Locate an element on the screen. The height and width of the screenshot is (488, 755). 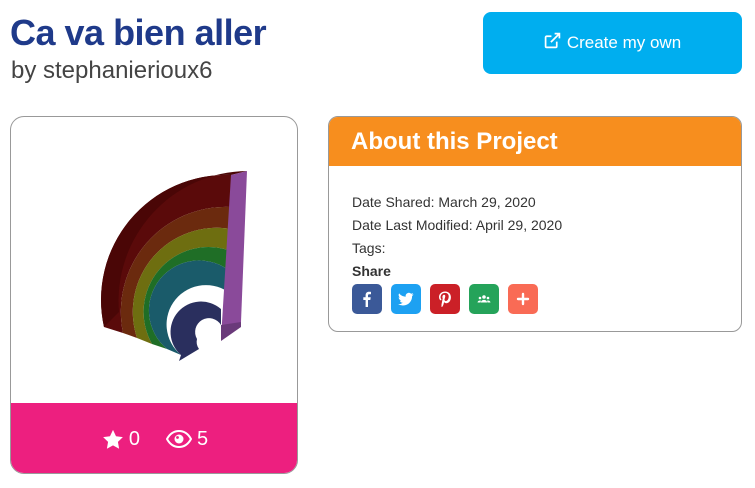
likes-count: 0 is located at coordinates (134, 438).